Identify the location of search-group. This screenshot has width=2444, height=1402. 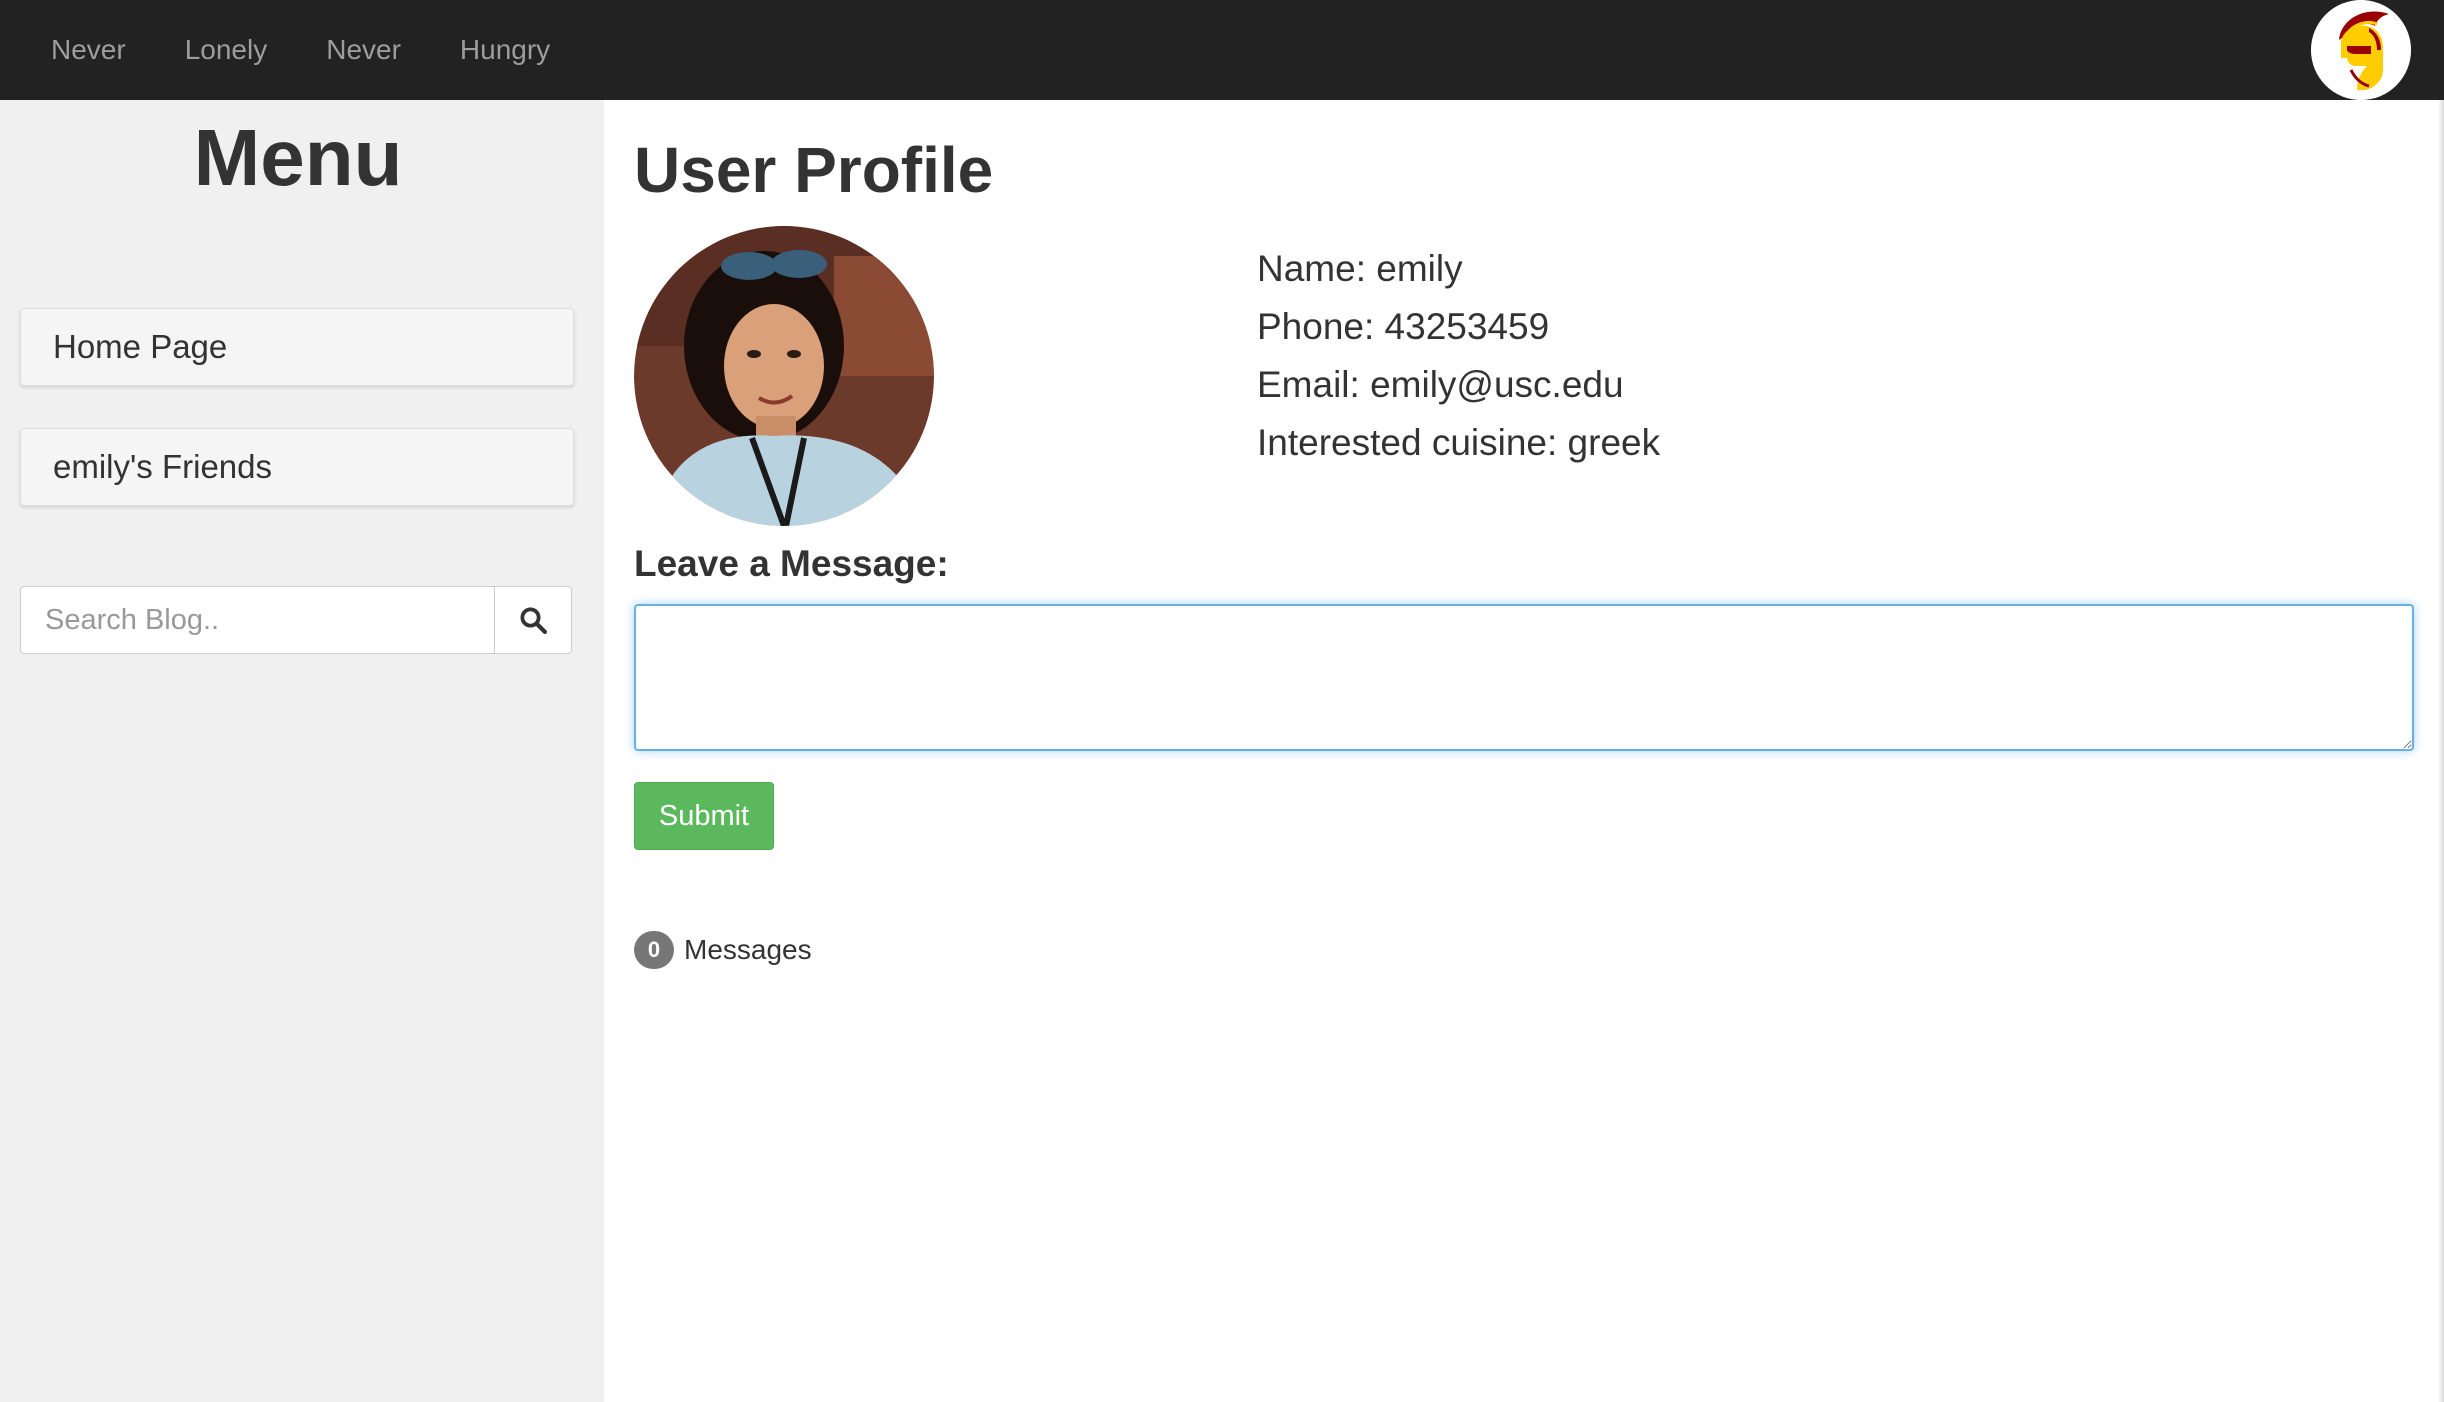
(296, 620).